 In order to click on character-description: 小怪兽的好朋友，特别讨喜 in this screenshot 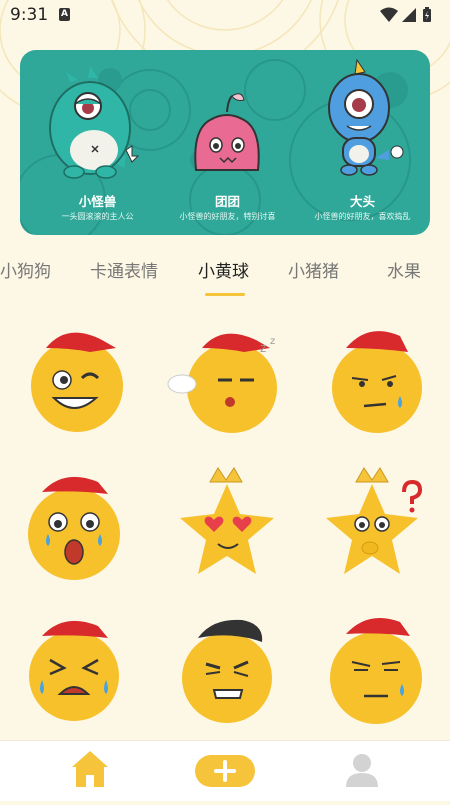, I will do `click(227, 216)`.